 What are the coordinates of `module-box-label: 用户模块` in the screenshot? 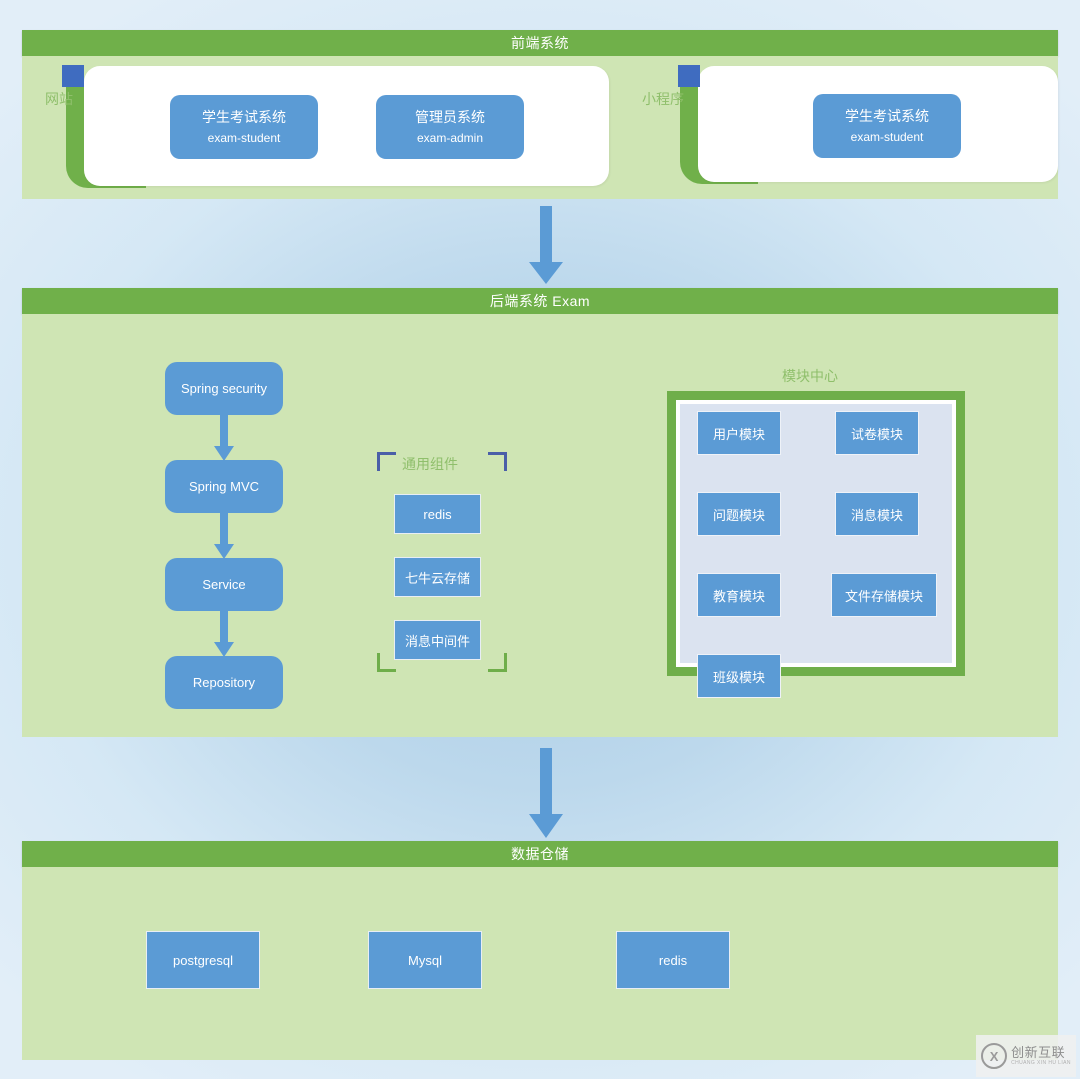 It's located at (738, 434).